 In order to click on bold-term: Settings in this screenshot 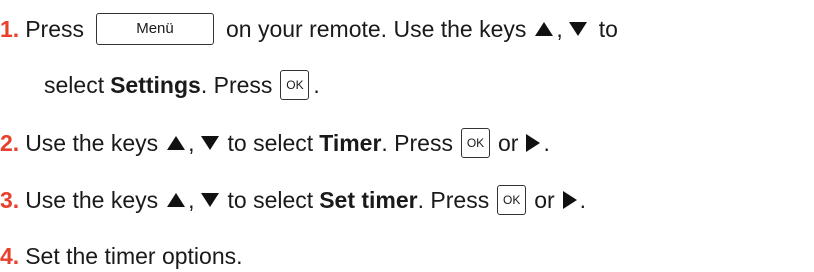, I will do `click(155, 85)`.